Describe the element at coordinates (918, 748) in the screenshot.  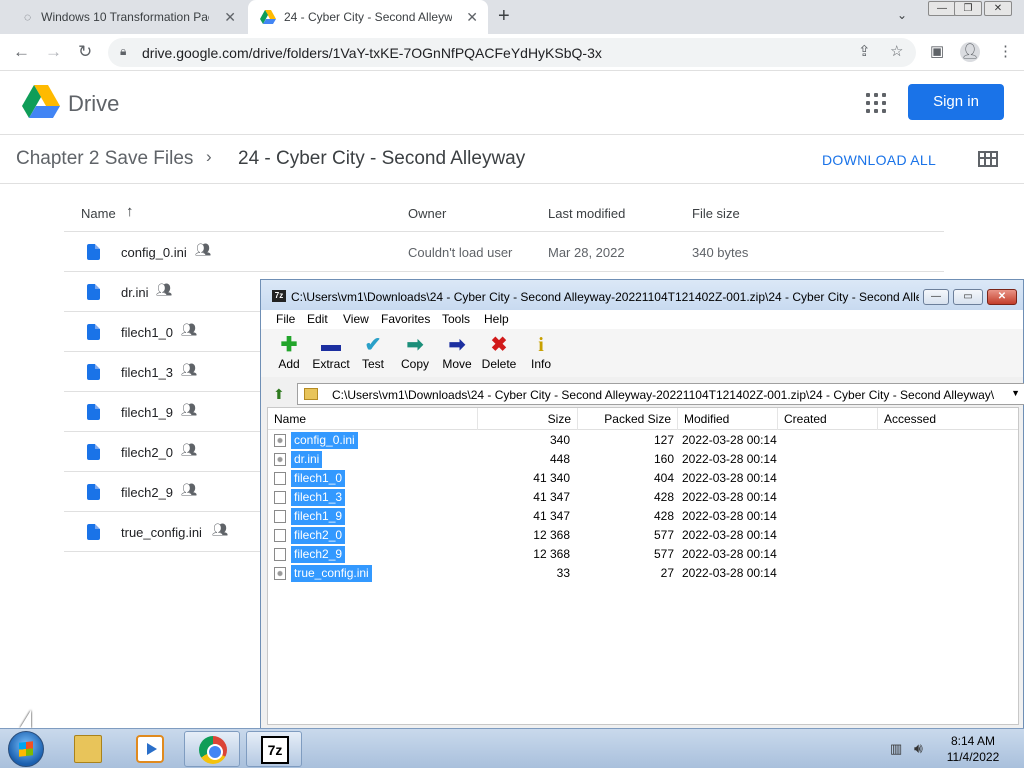
I see `volume-icon: 🔊︎` at that location.